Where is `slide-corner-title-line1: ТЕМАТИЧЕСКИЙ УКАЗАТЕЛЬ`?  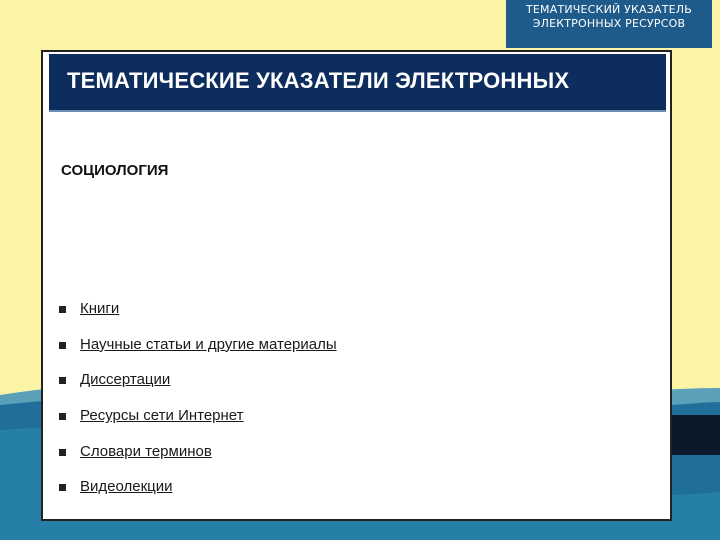
slide-corner-title-line1: ТЕМАТИЧЕСКИЙ УКАЗАТЕЛЬ is located at coordinates (609, 9).